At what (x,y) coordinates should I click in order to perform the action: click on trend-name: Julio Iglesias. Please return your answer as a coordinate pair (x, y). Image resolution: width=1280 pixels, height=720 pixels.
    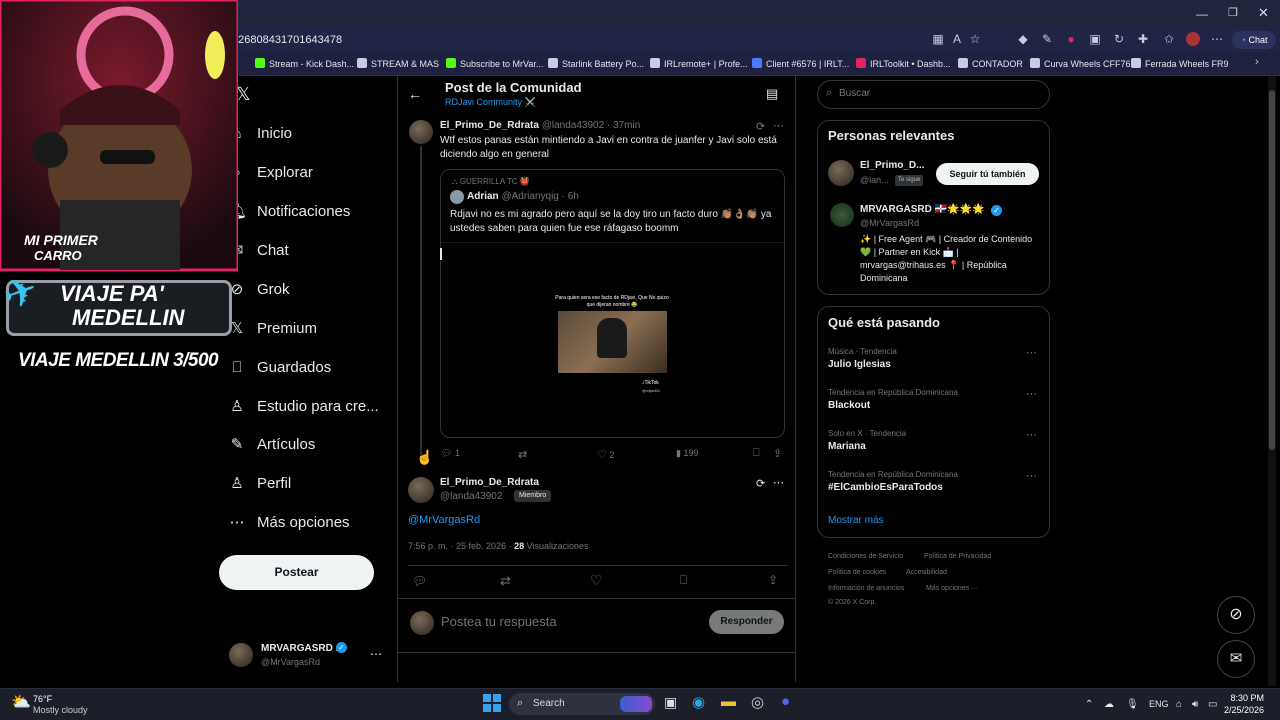
    Looking at the image, I should click on (859, 364).